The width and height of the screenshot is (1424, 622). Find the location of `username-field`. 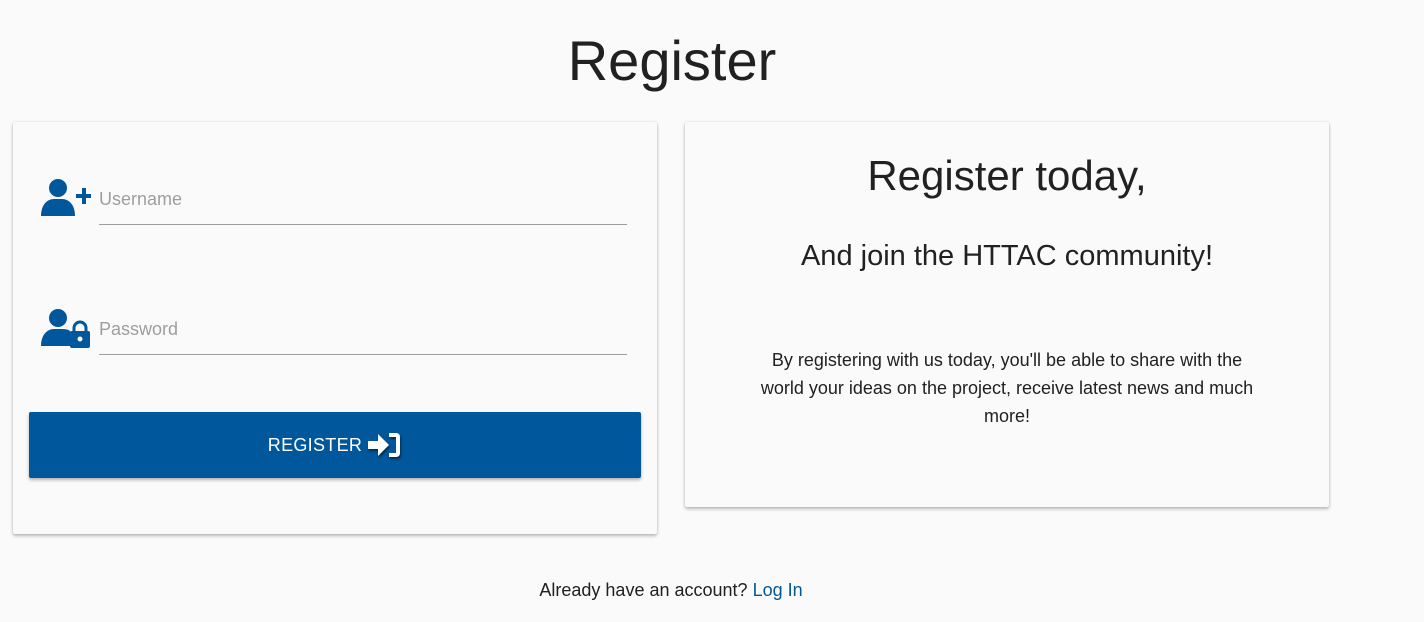

username-field is located at coordinates (334, 202).